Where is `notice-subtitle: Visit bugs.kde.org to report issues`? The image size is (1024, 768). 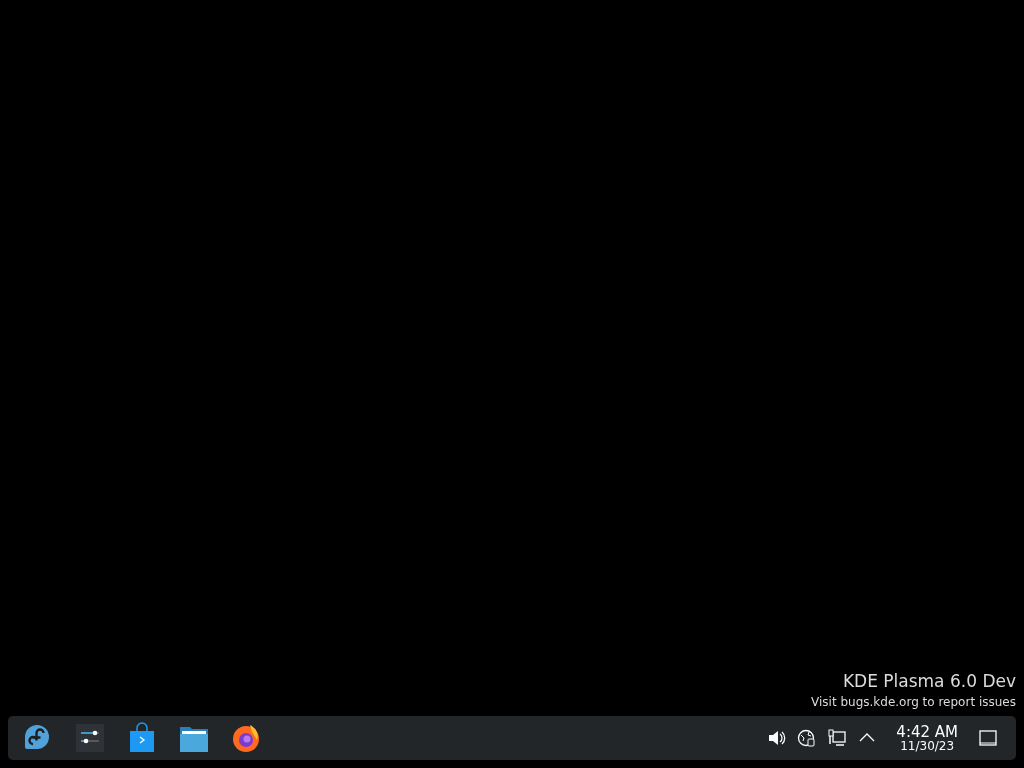
notice-subtitle: Visit bugs.kde.org to report issues is located at coordinates (913, 702).